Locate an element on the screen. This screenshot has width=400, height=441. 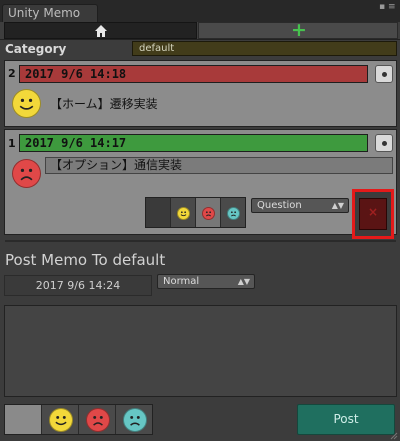
face-selector is located at coordinates (195, 212).